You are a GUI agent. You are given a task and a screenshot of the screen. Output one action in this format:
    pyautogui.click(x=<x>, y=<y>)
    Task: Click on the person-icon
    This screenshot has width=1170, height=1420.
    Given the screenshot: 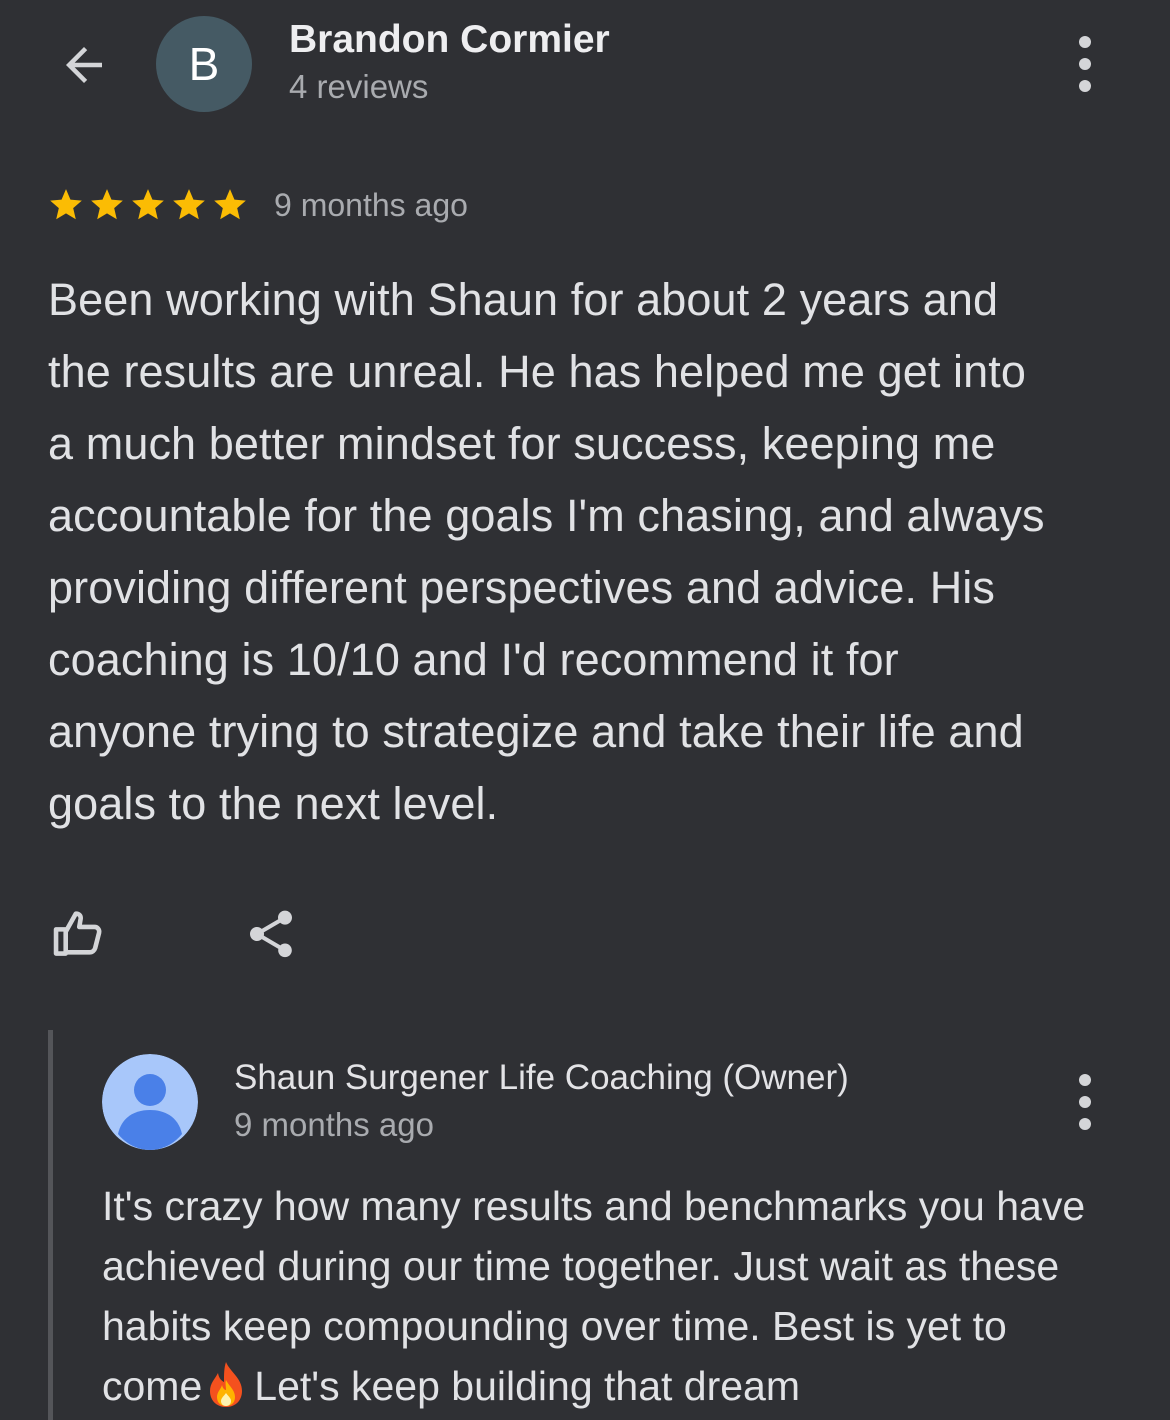 What is the action you would take?
    pyautogui.click(x=150, y=1102)
    